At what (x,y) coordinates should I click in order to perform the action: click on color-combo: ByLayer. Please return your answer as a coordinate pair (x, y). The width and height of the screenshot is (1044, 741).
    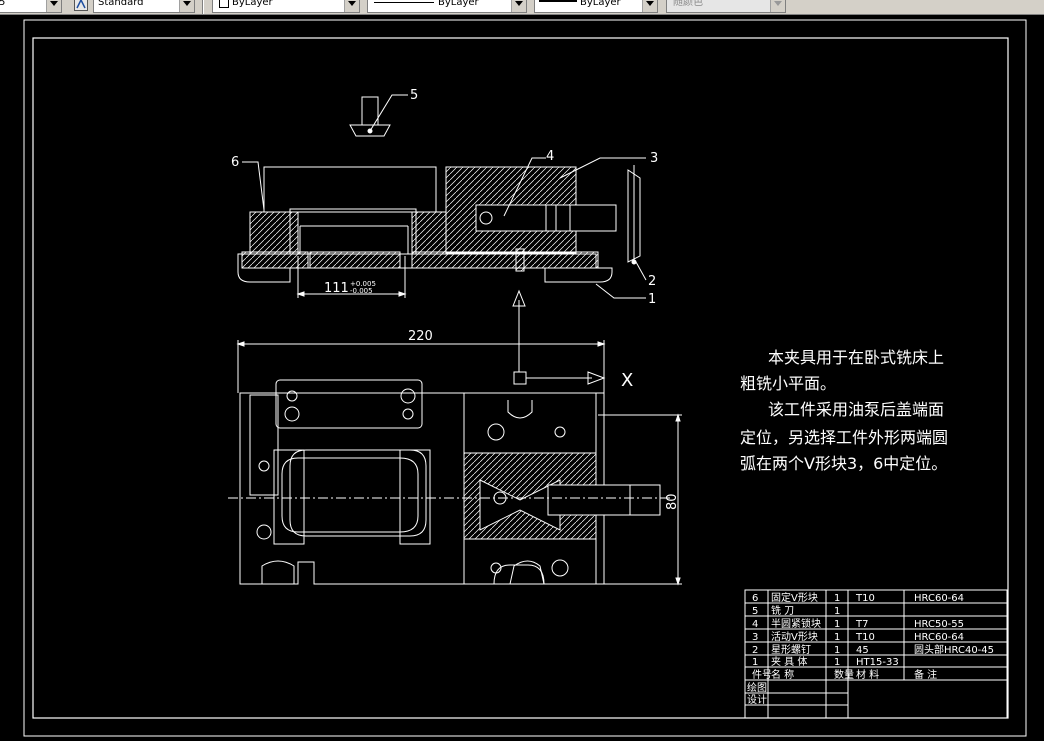
    Looking at the image, I should click on (286, 6).